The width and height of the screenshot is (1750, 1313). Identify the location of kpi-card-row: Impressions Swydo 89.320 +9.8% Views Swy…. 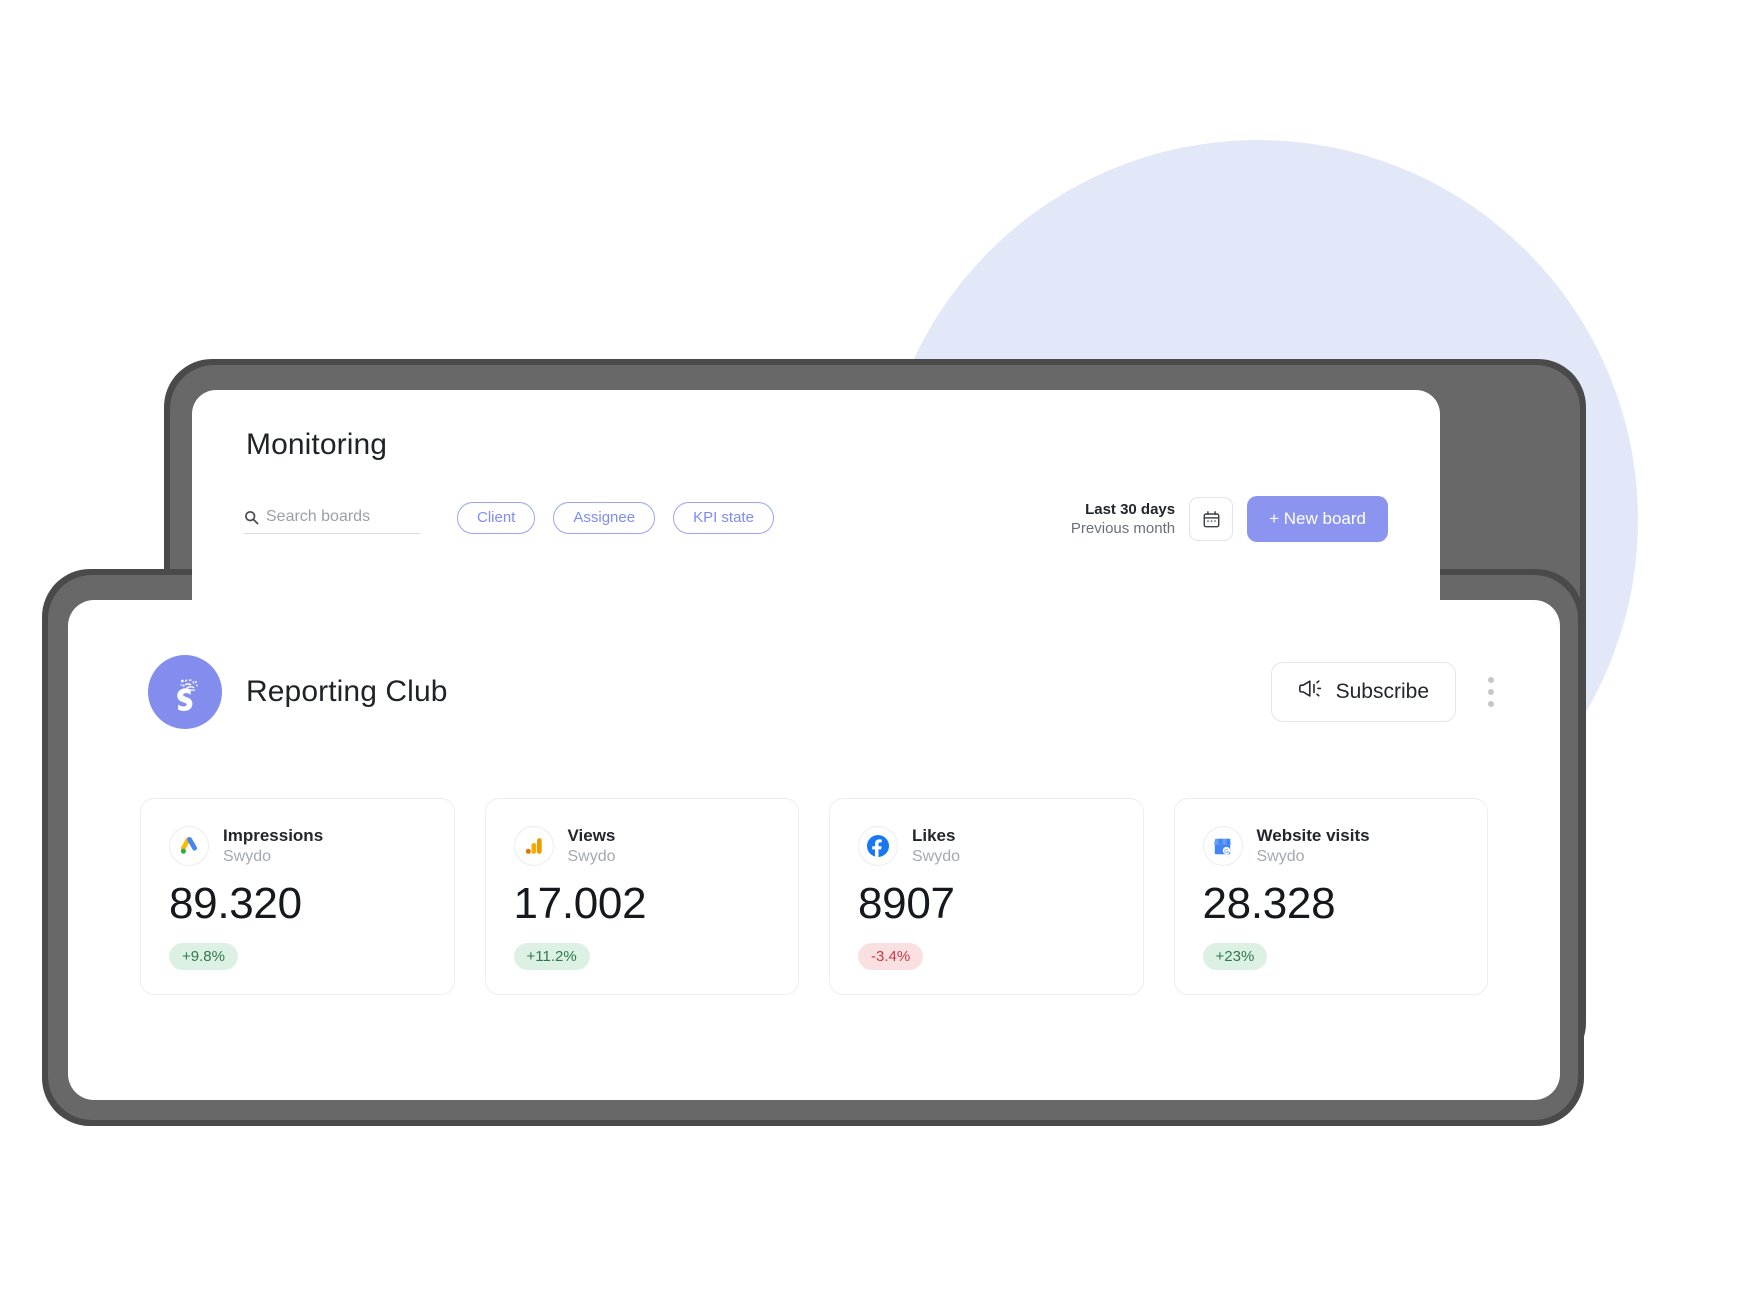
(814, 897).